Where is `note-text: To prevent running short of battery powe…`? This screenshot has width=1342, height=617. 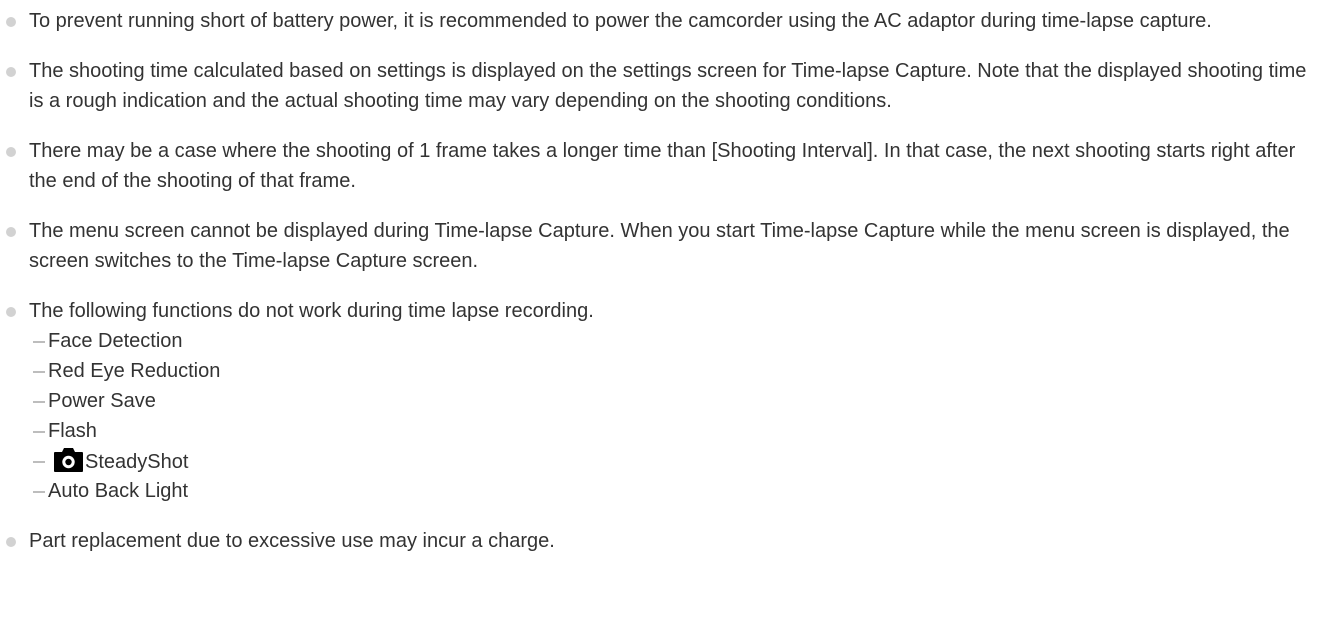
note-text: To prevent running short of battery powe… is located at coordinates (620, 21).